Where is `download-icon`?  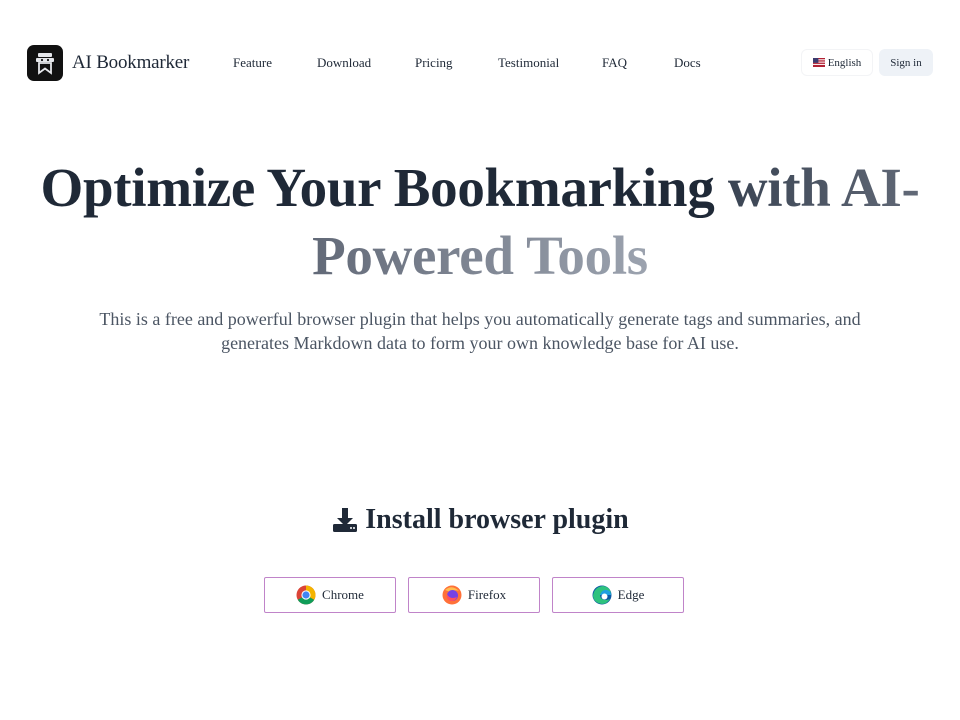
download-icon is located at coordinates (345, 520).